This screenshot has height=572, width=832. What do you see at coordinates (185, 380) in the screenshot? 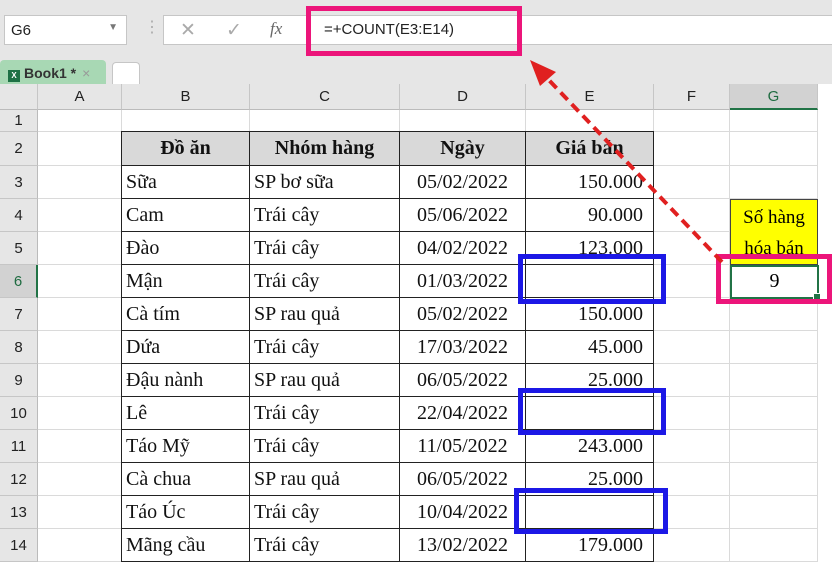
I see `table-cell: Đậu nành` at bounding box center [185, 380].